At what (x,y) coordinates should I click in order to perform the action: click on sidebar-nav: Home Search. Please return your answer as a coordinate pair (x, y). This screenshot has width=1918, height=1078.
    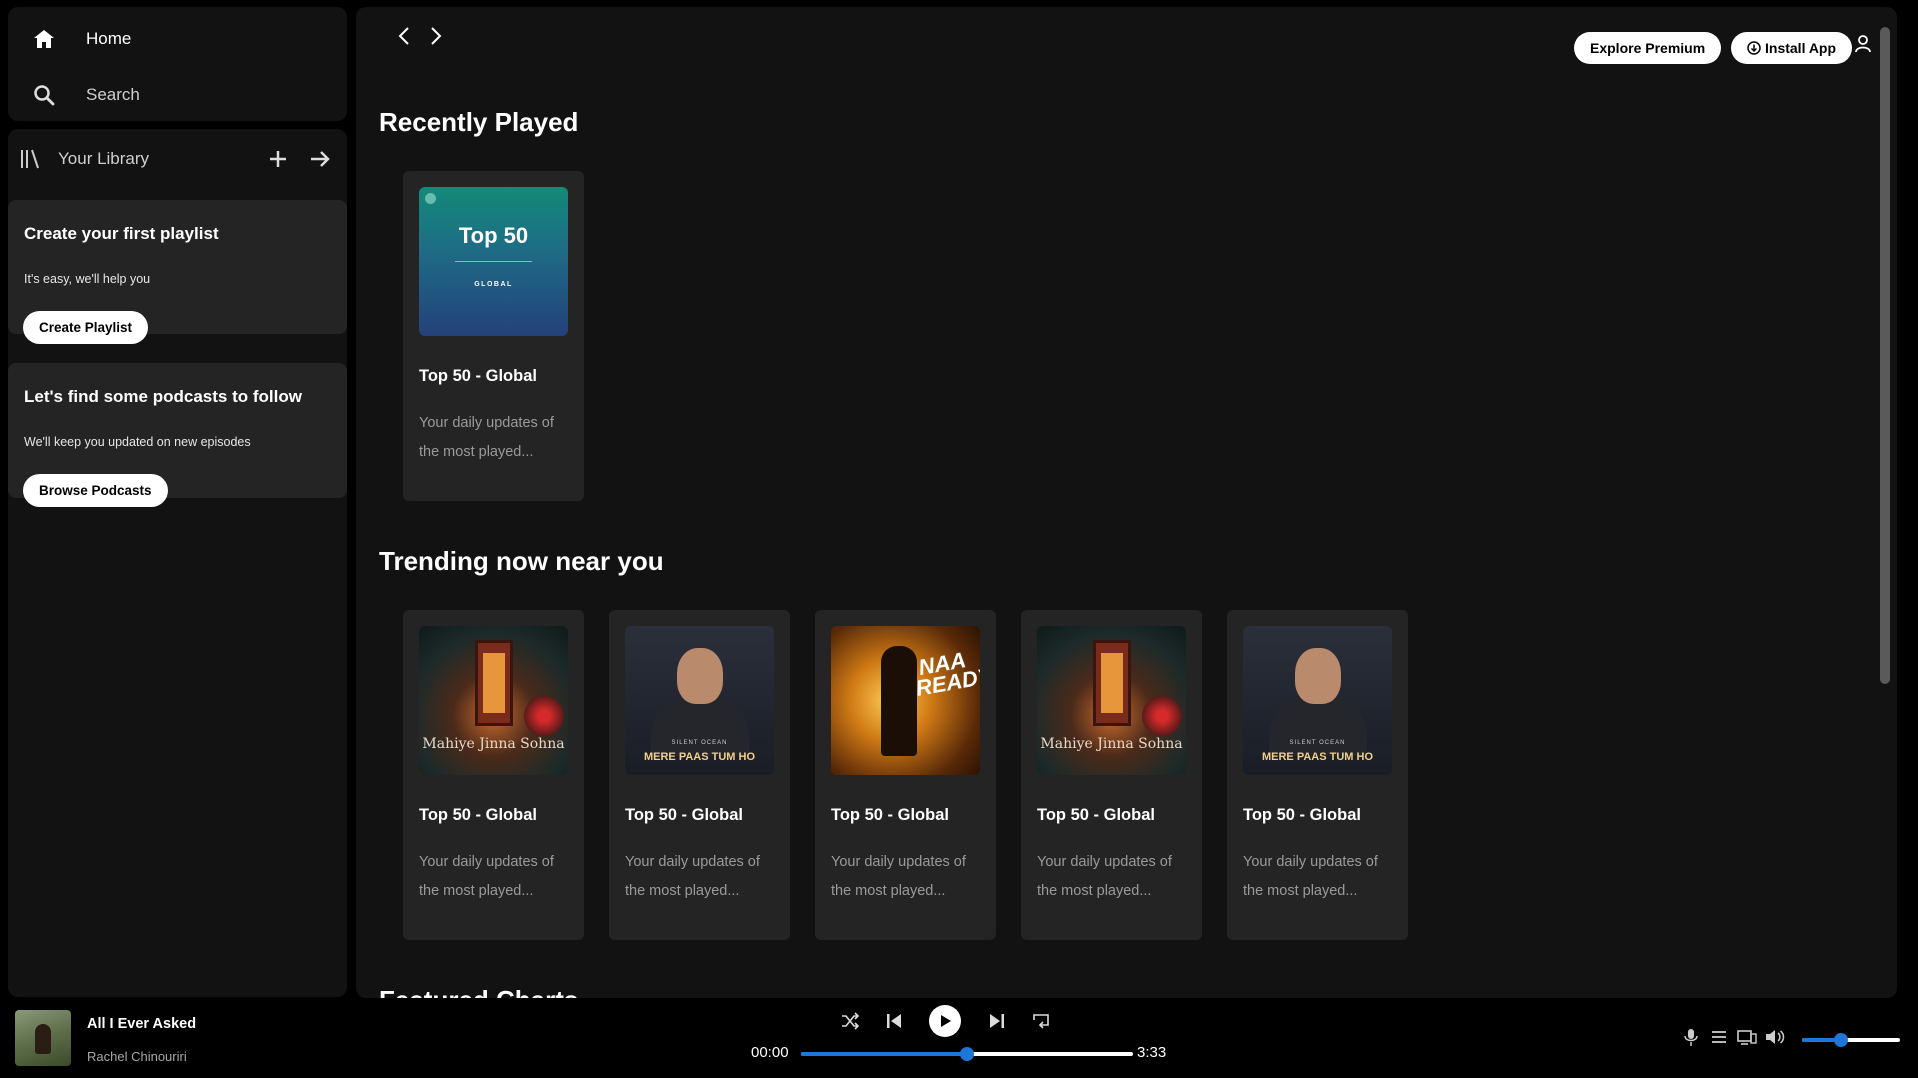
    Looking at the image, I should click on (177, 64).